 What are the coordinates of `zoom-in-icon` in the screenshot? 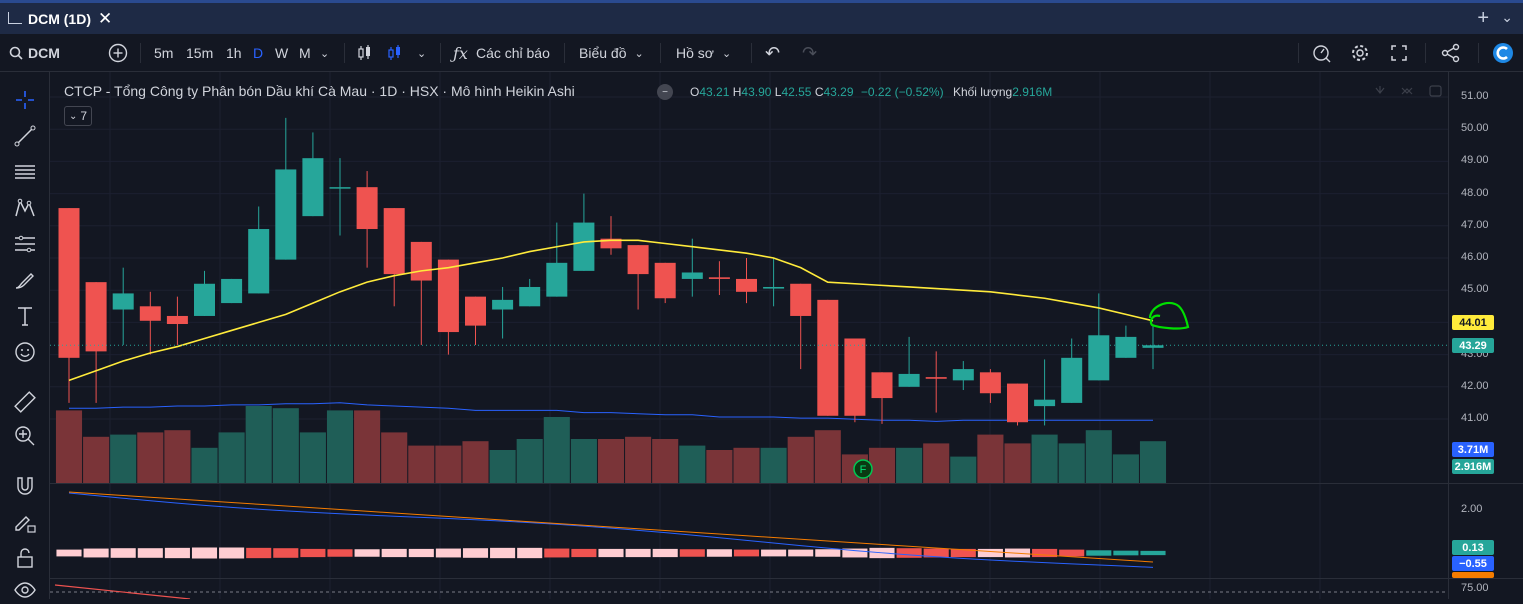 It's located at (25, 436).